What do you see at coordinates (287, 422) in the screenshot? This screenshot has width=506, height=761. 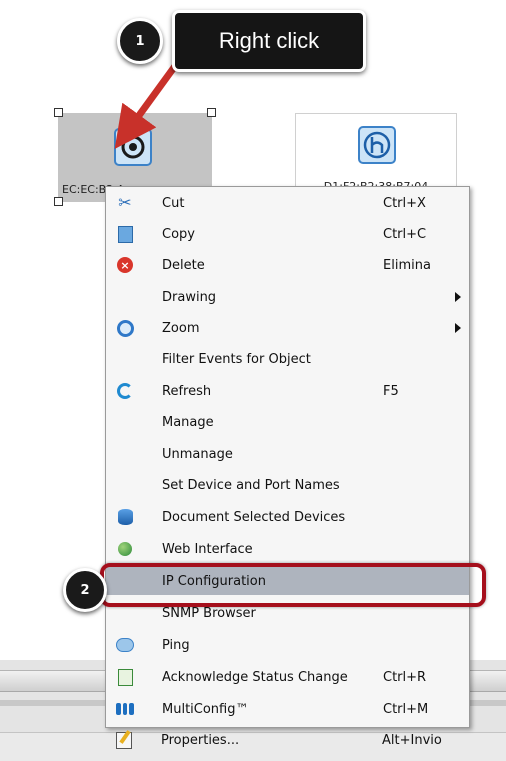 I see `menu-item-manage: Manage` at bounding box center [287, 422].